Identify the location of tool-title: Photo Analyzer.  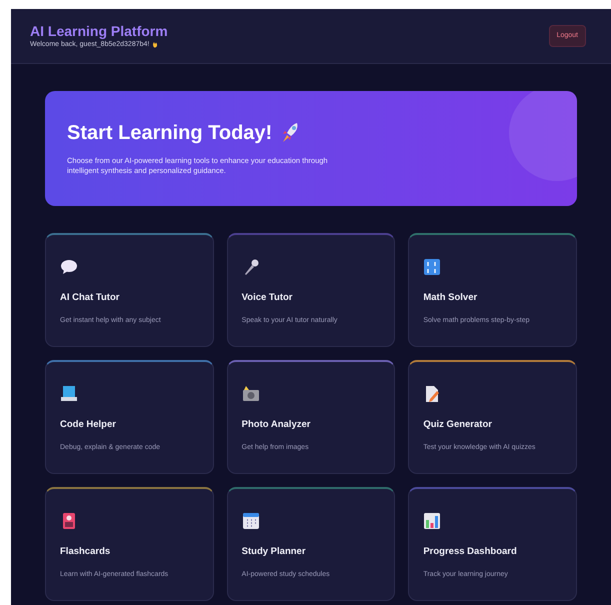
(277, 425).